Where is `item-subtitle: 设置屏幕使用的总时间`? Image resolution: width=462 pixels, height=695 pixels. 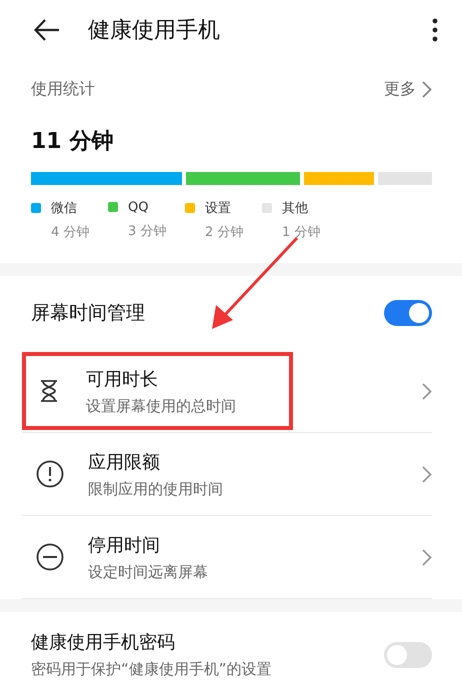
item-subtitle: 设置屏幕使用的总时间 is located at coordinates (161, 406).